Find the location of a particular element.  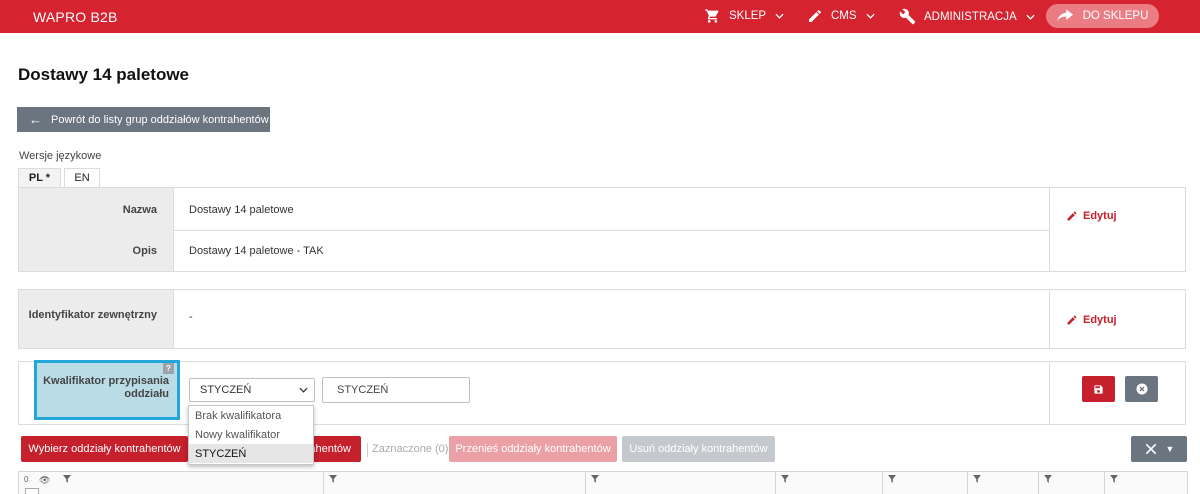

cancel-button is located at coordinates (1141, 389).